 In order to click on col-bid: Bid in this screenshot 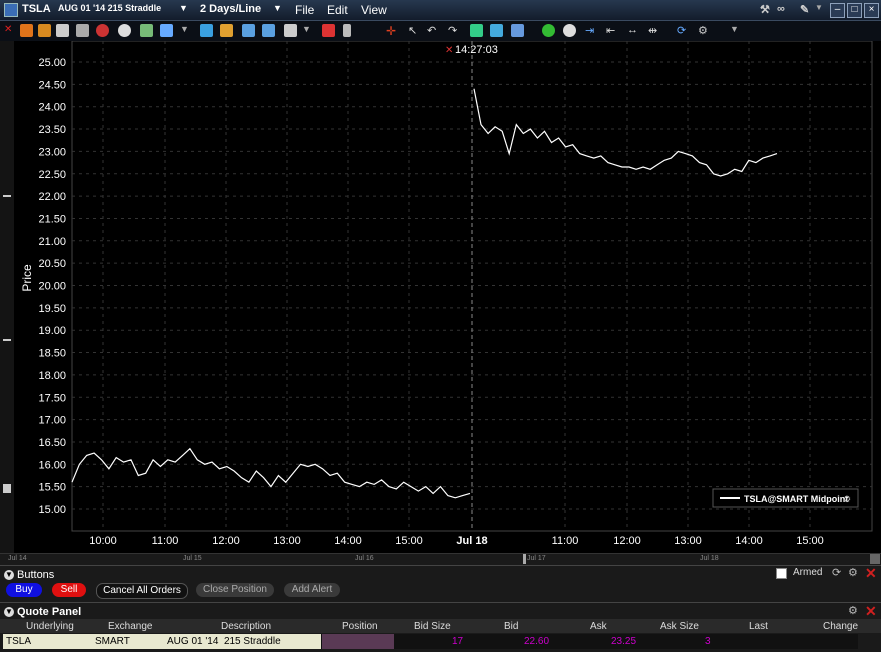, I will do `click(511, 626)`.